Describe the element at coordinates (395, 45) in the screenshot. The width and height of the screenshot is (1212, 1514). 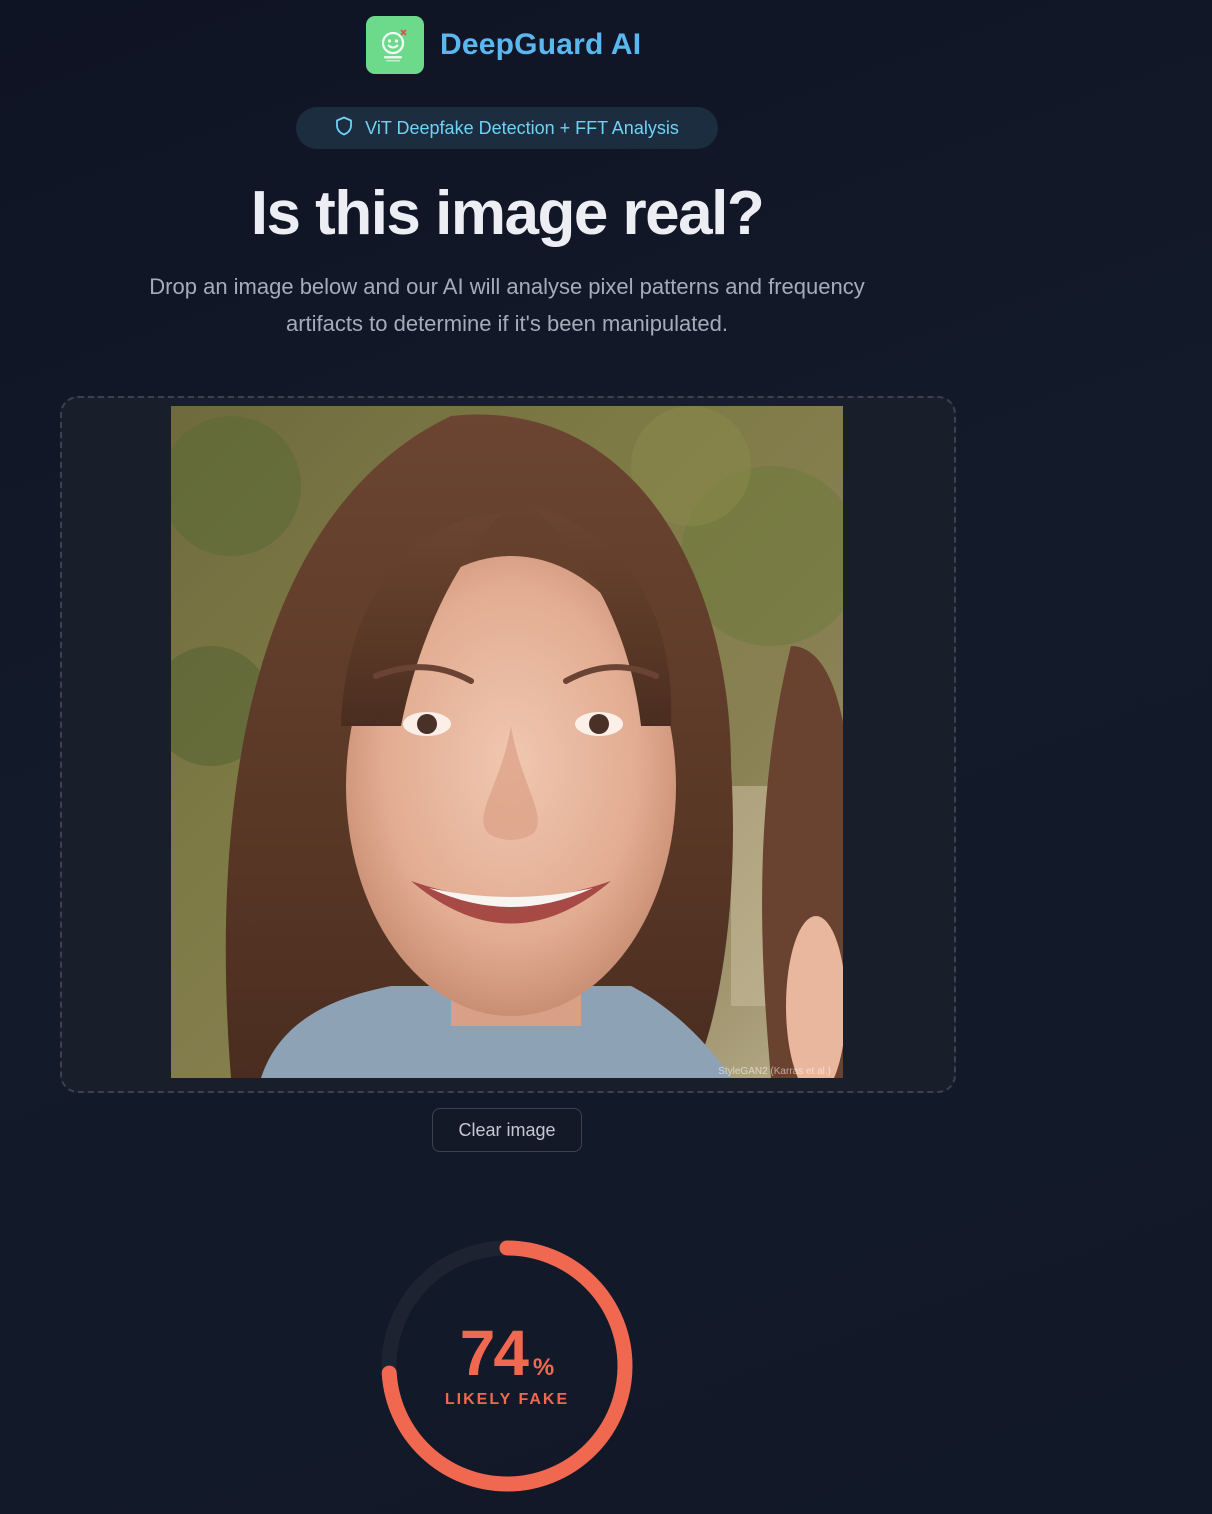
I see `face-scan-icon` at that location.